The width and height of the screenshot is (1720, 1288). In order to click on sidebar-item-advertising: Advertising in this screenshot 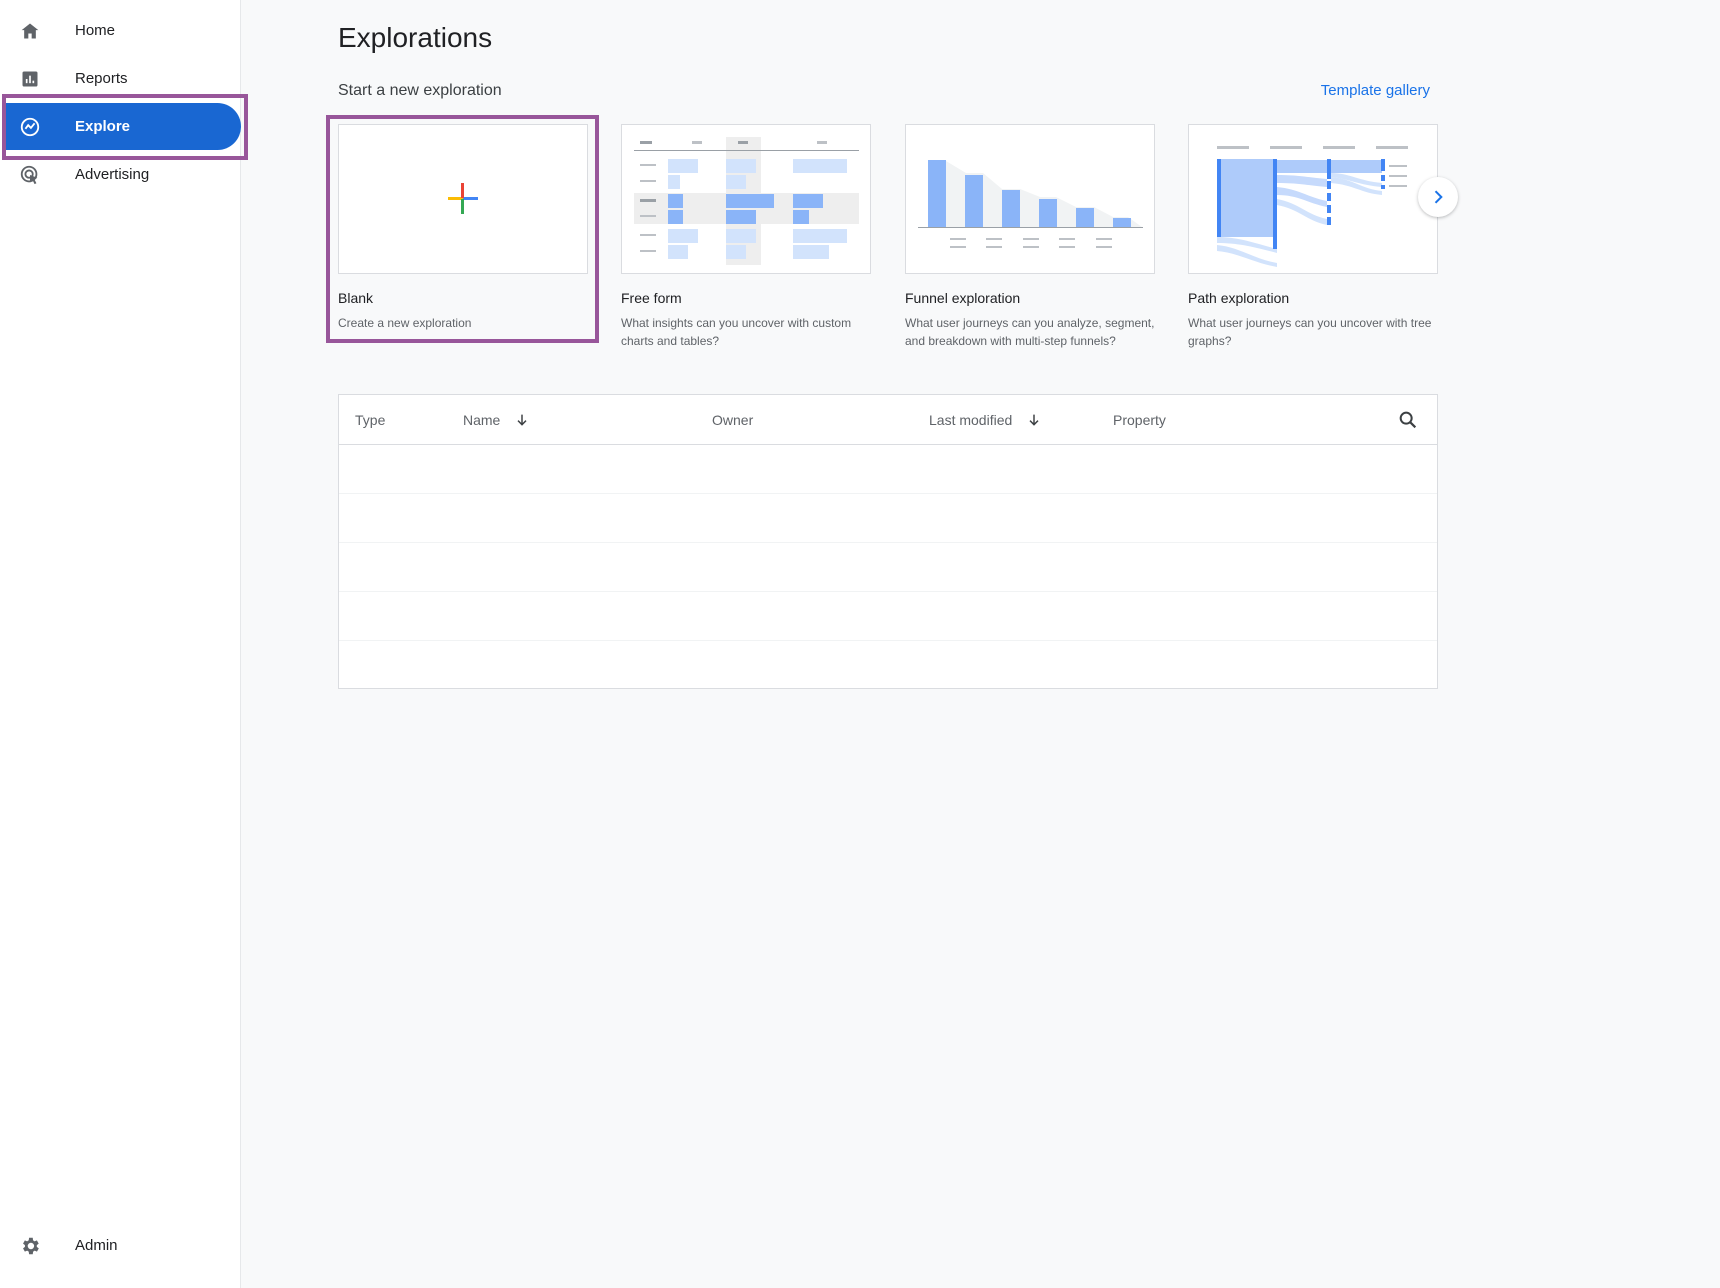, I will do `click(123, 174)`.